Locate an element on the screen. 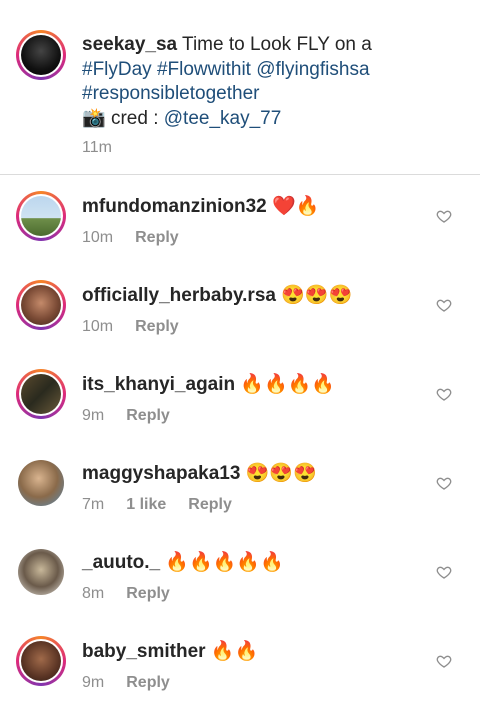 This screenshot has height=709, width=480. comment-row: officially_herbaby.rsa 😍😍😍 10m Reply is located at coordinates (240, 308).